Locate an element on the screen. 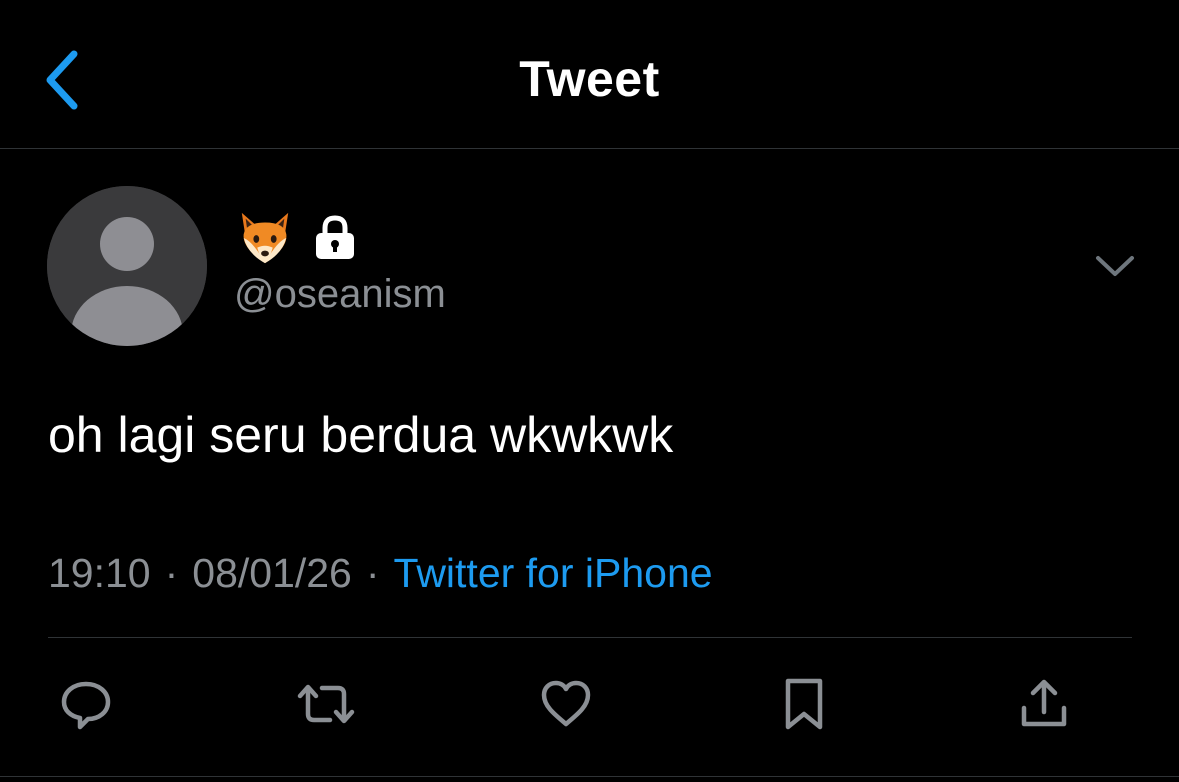 The image size is (1179, 782). reply-button is located at coordinates (86, 704).